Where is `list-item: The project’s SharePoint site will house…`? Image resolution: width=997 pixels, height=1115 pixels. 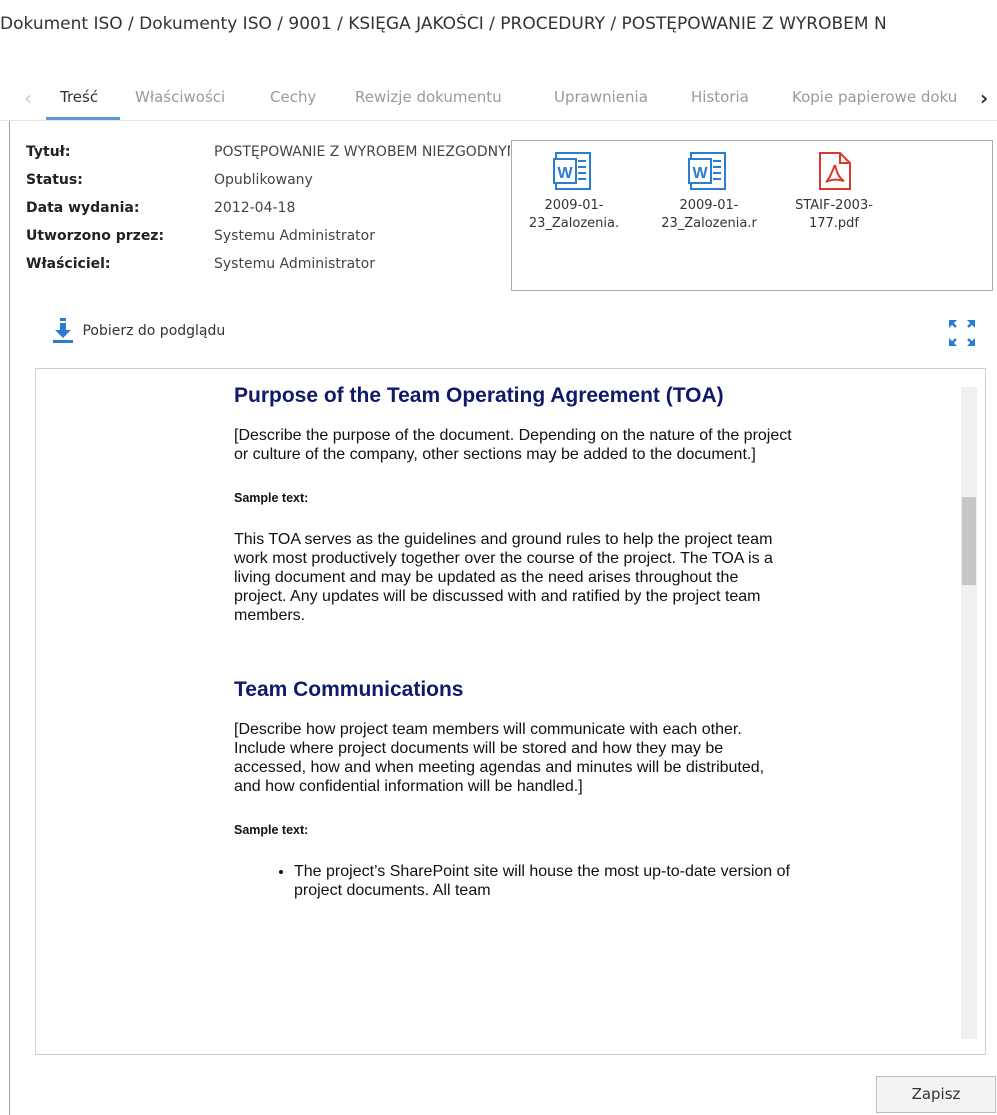
list-item: The project’s SharePoint site will house… is located at coordinates (544, 881).